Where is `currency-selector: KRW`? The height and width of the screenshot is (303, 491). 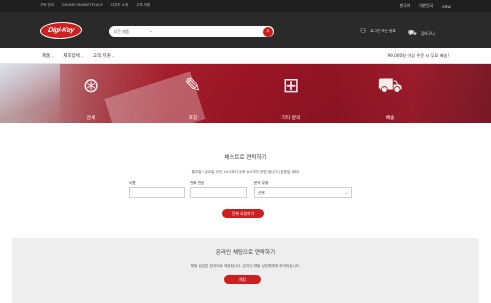 currency-selector: KRW is located at coordinates (446, 6).